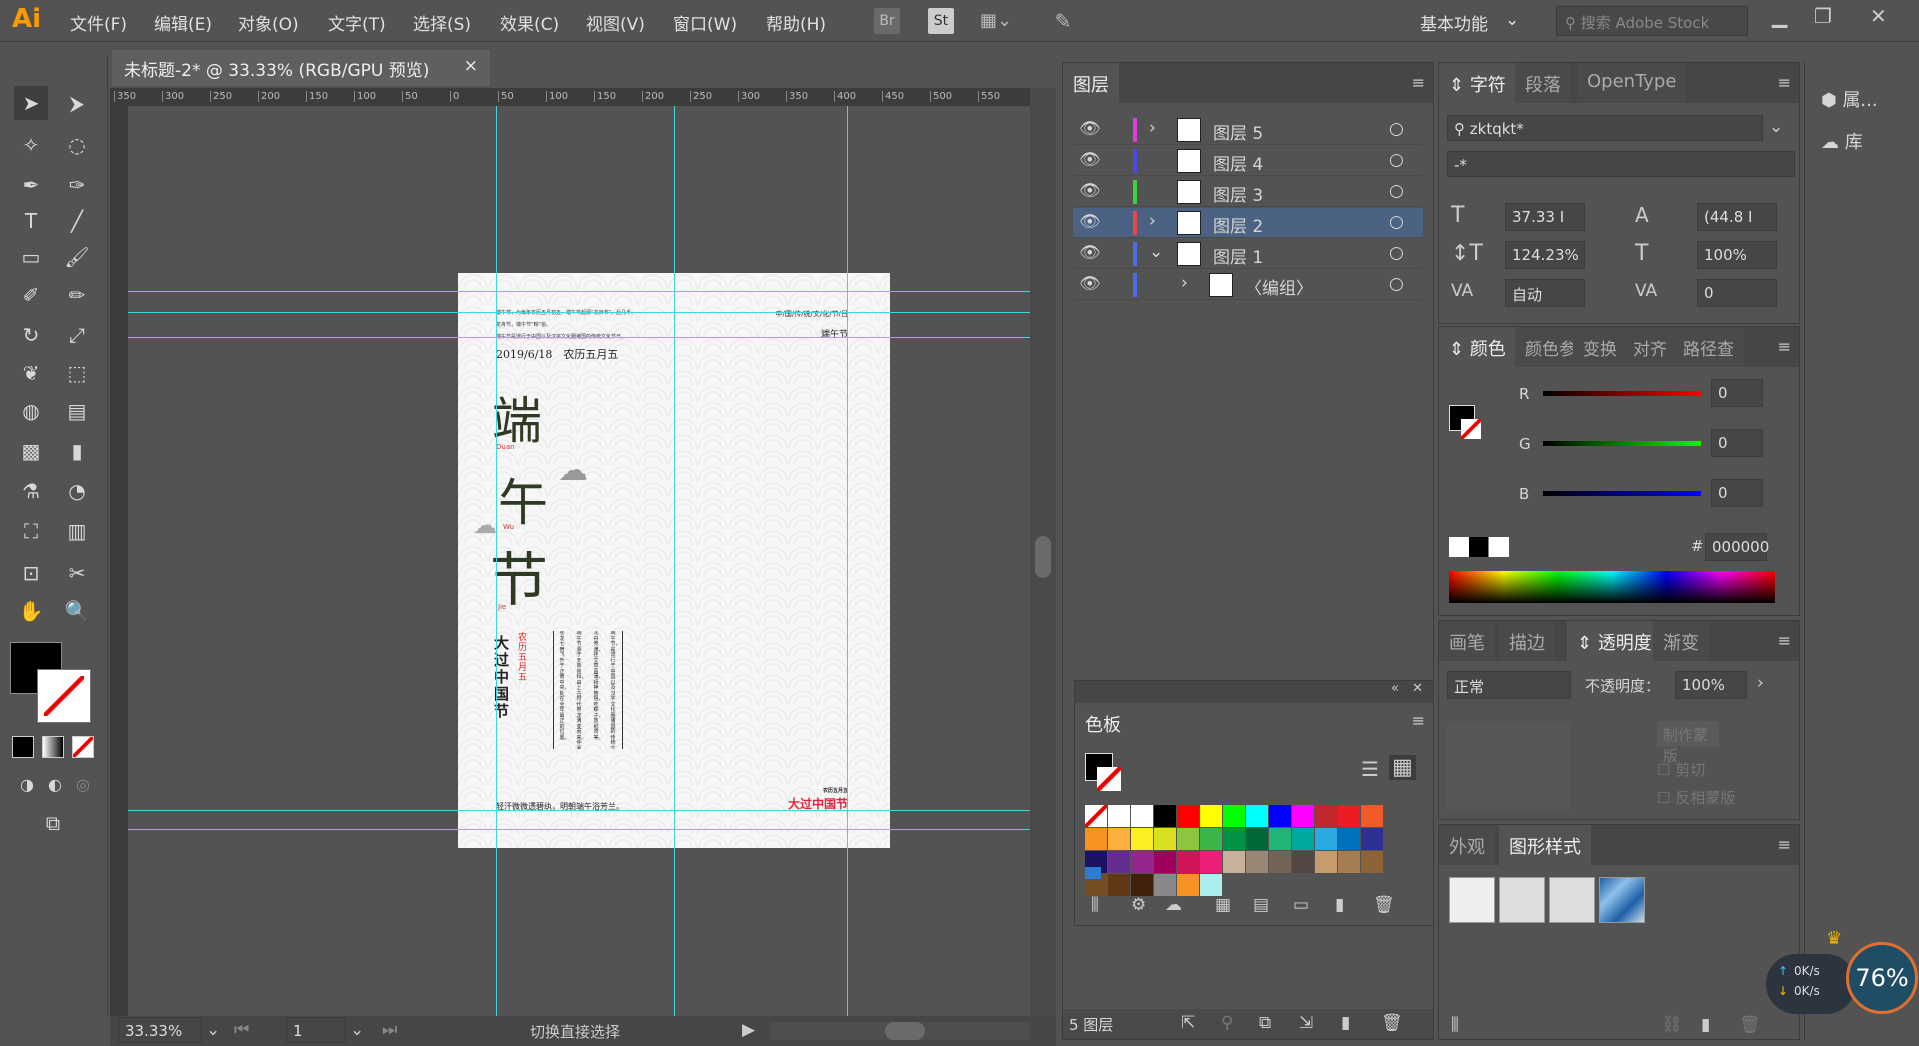  I want to click on tab-appearance: 外观, so click(1467, 845).